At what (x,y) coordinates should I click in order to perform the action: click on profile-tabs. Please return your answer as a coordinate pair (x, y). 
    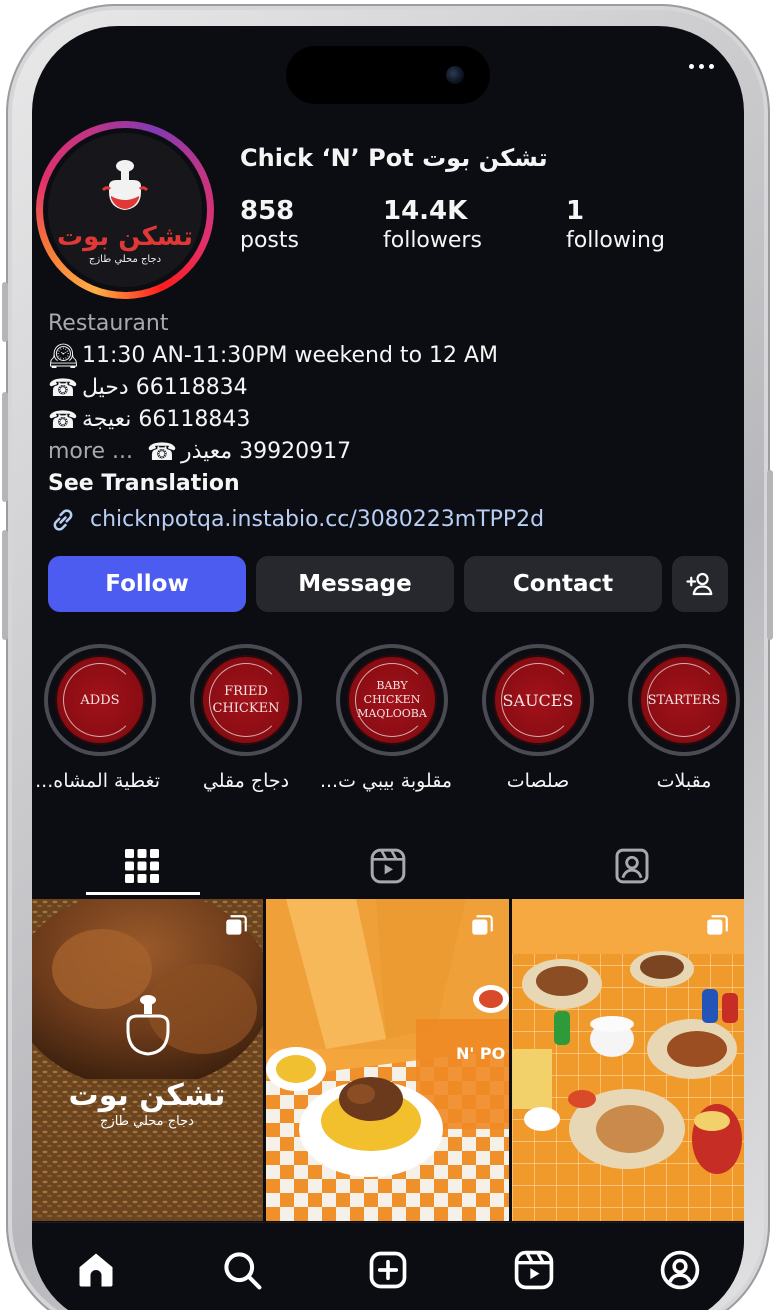
    Looking at the image, I should click on (388, 861).